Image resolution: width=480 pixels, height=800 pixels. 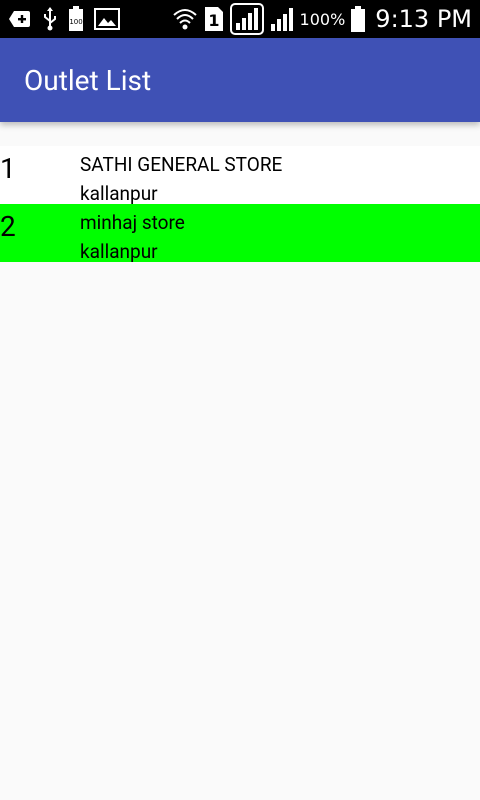 I want to click on list-item: 1 SATHI GENERAL STORE kallanpur, so click(x=240, y=175).